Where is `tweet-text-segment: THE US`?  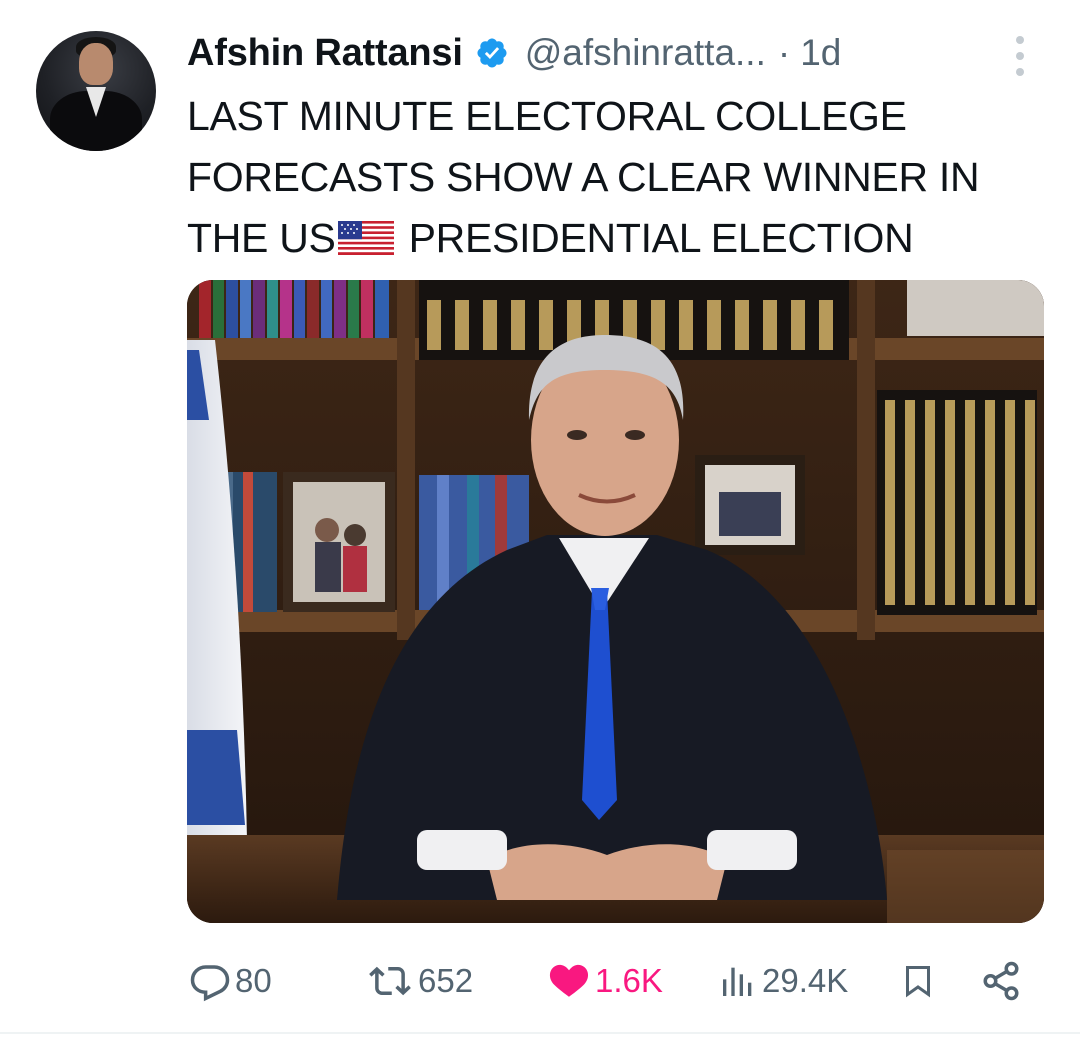
tweet-text-segment: THE US is located at coordinates (261, 238).